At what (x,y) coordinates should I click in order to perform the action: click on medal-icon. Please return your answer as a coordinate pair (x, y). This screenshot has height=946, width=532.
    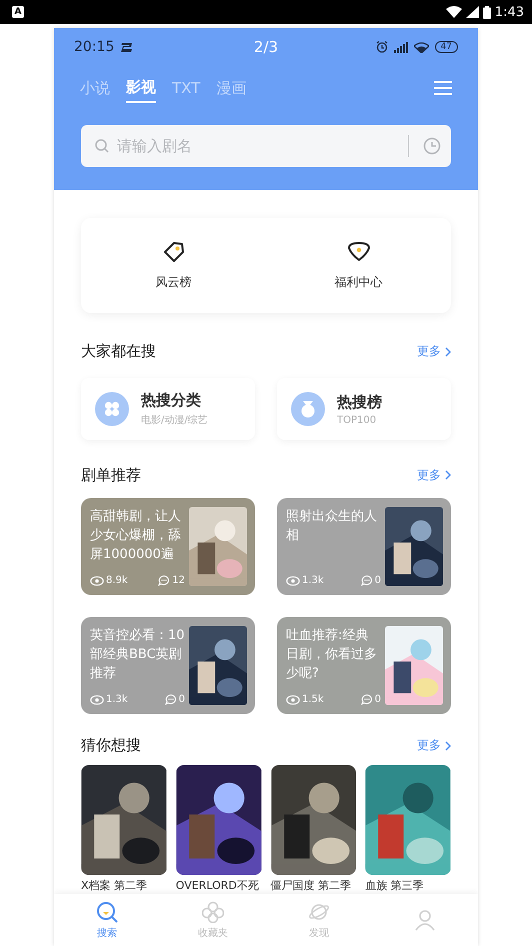
    Looking at the image, I should click on (308, 409).